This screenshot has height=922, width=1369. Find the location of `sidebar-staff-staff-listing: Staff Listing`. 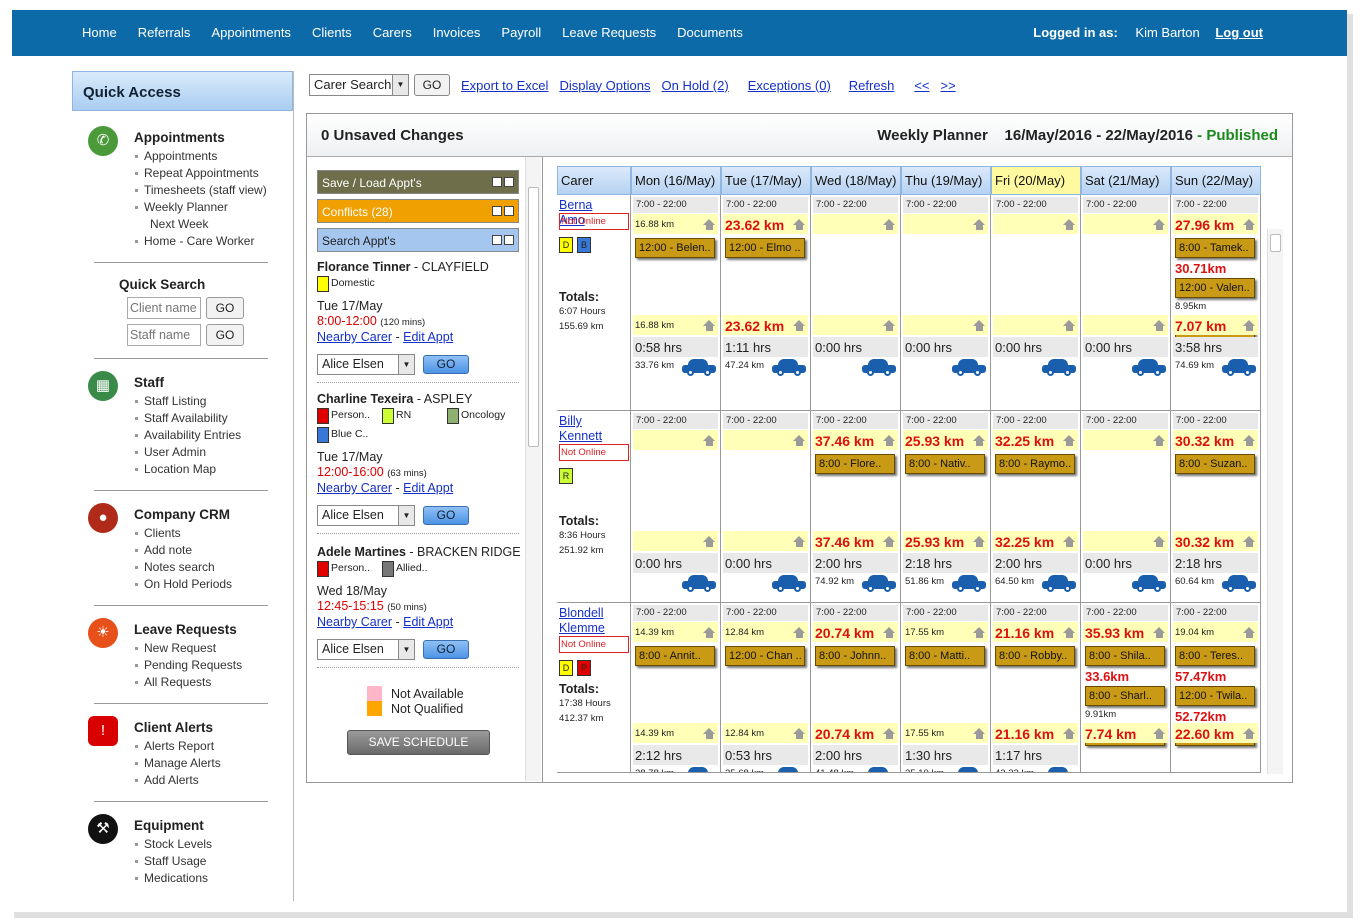

sidebar-staff-staff-listing: Staff Listing is located at coordinates (187, 402).